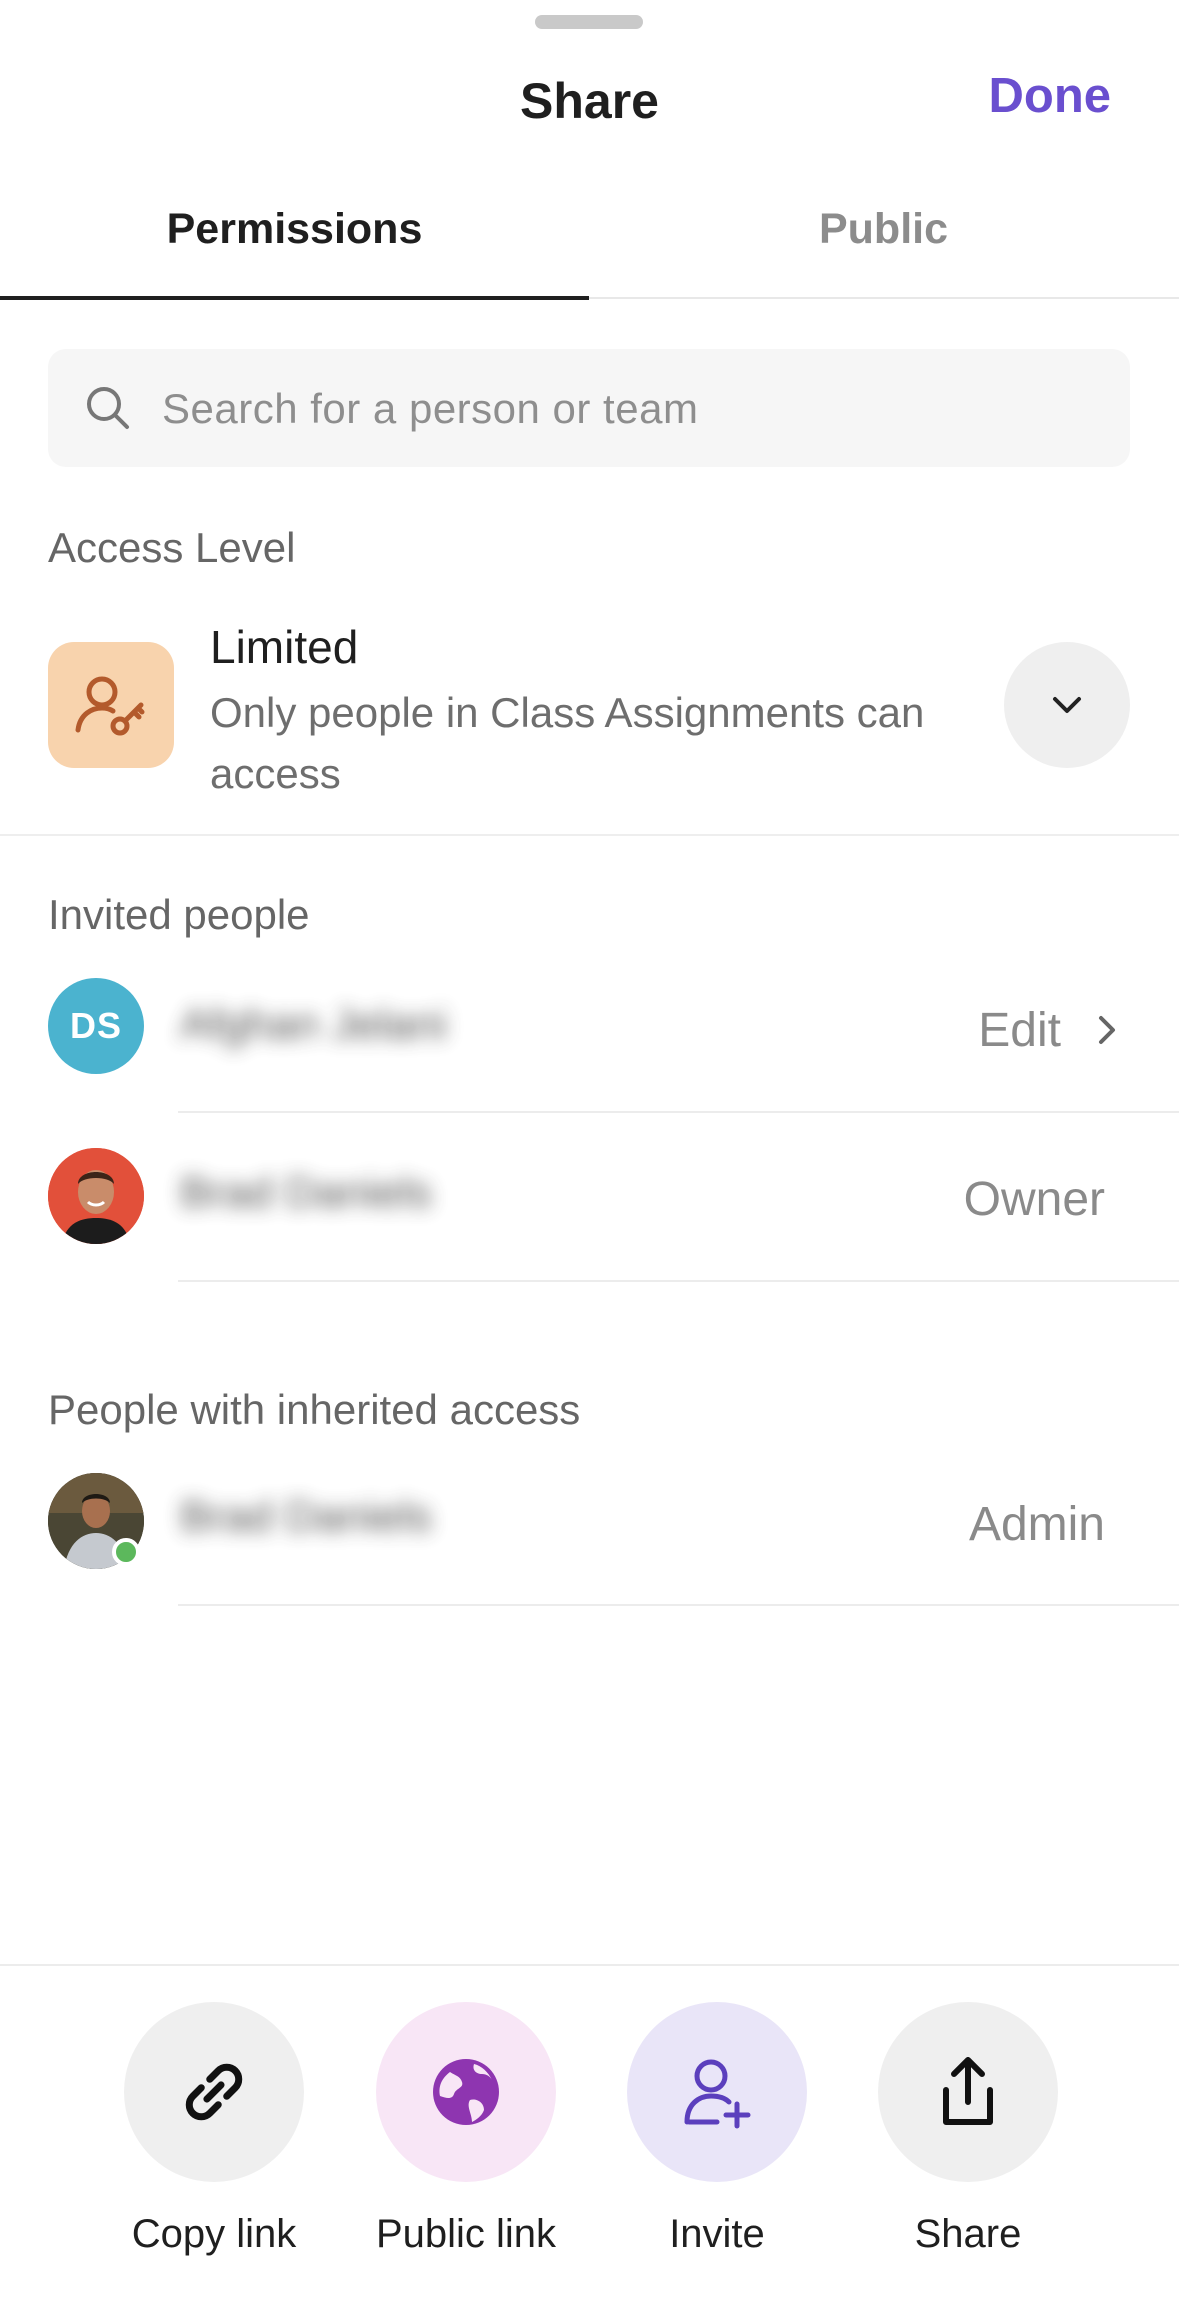  Describe the element at coordinates (294, 298) in the screenshot. I see `tab-selected-indicator` at that location.